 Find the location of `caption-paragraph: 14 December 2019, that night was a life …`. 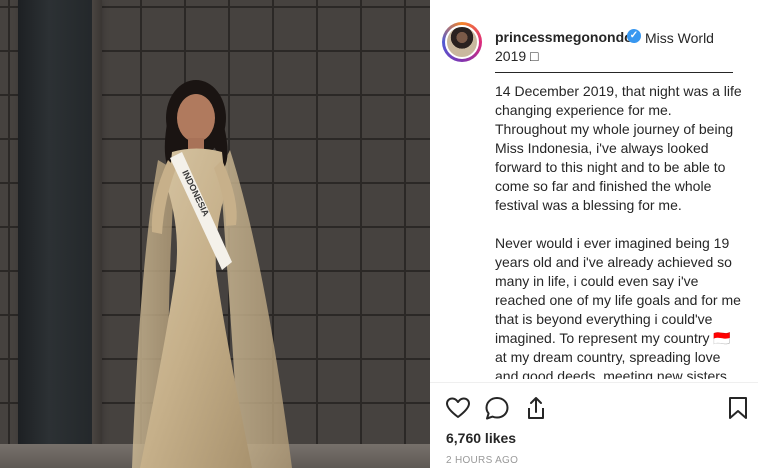

caption-paragraph: 14 December 2019, that night was a life … is located at coordinates (618, 148).